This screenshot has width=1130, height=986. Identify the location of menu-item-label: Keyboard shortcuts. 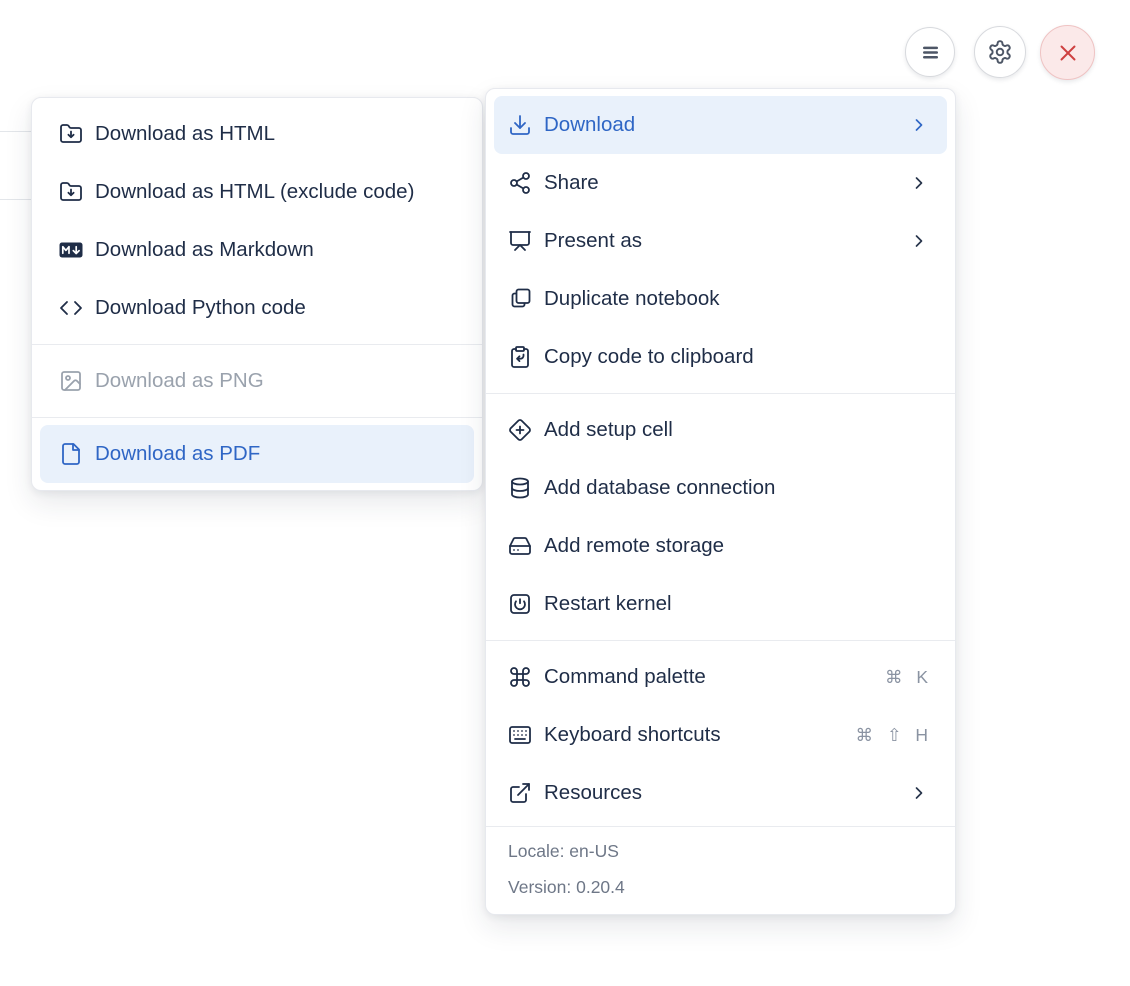
(632, 734).